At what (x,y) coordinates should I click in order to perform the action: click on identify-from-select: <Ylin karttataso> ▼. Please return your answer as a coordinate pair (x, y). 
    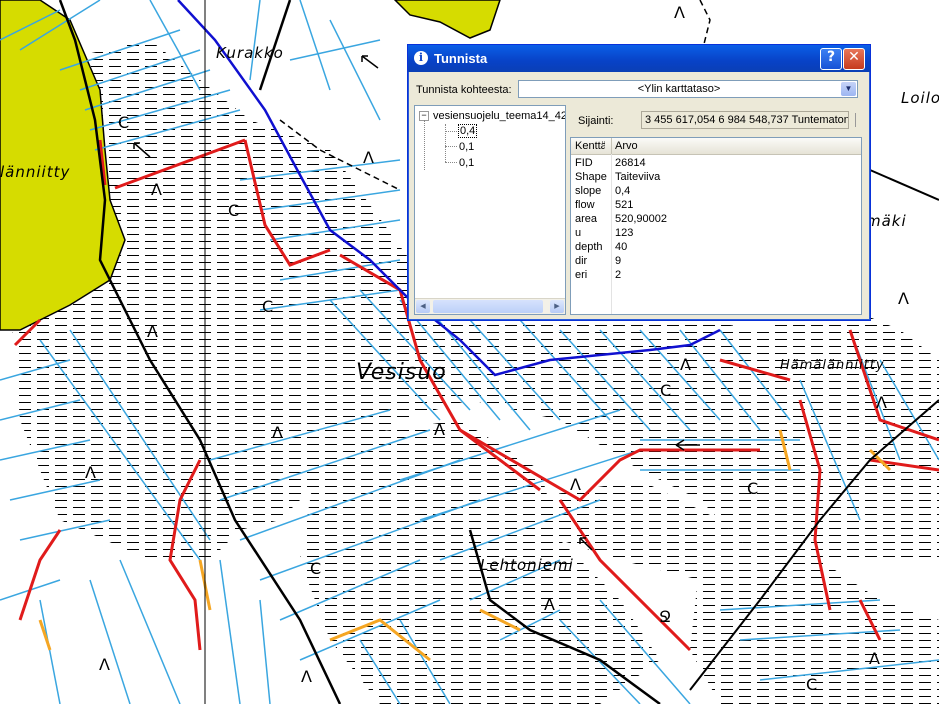
    Looking at the image, I should click on (688, 89).